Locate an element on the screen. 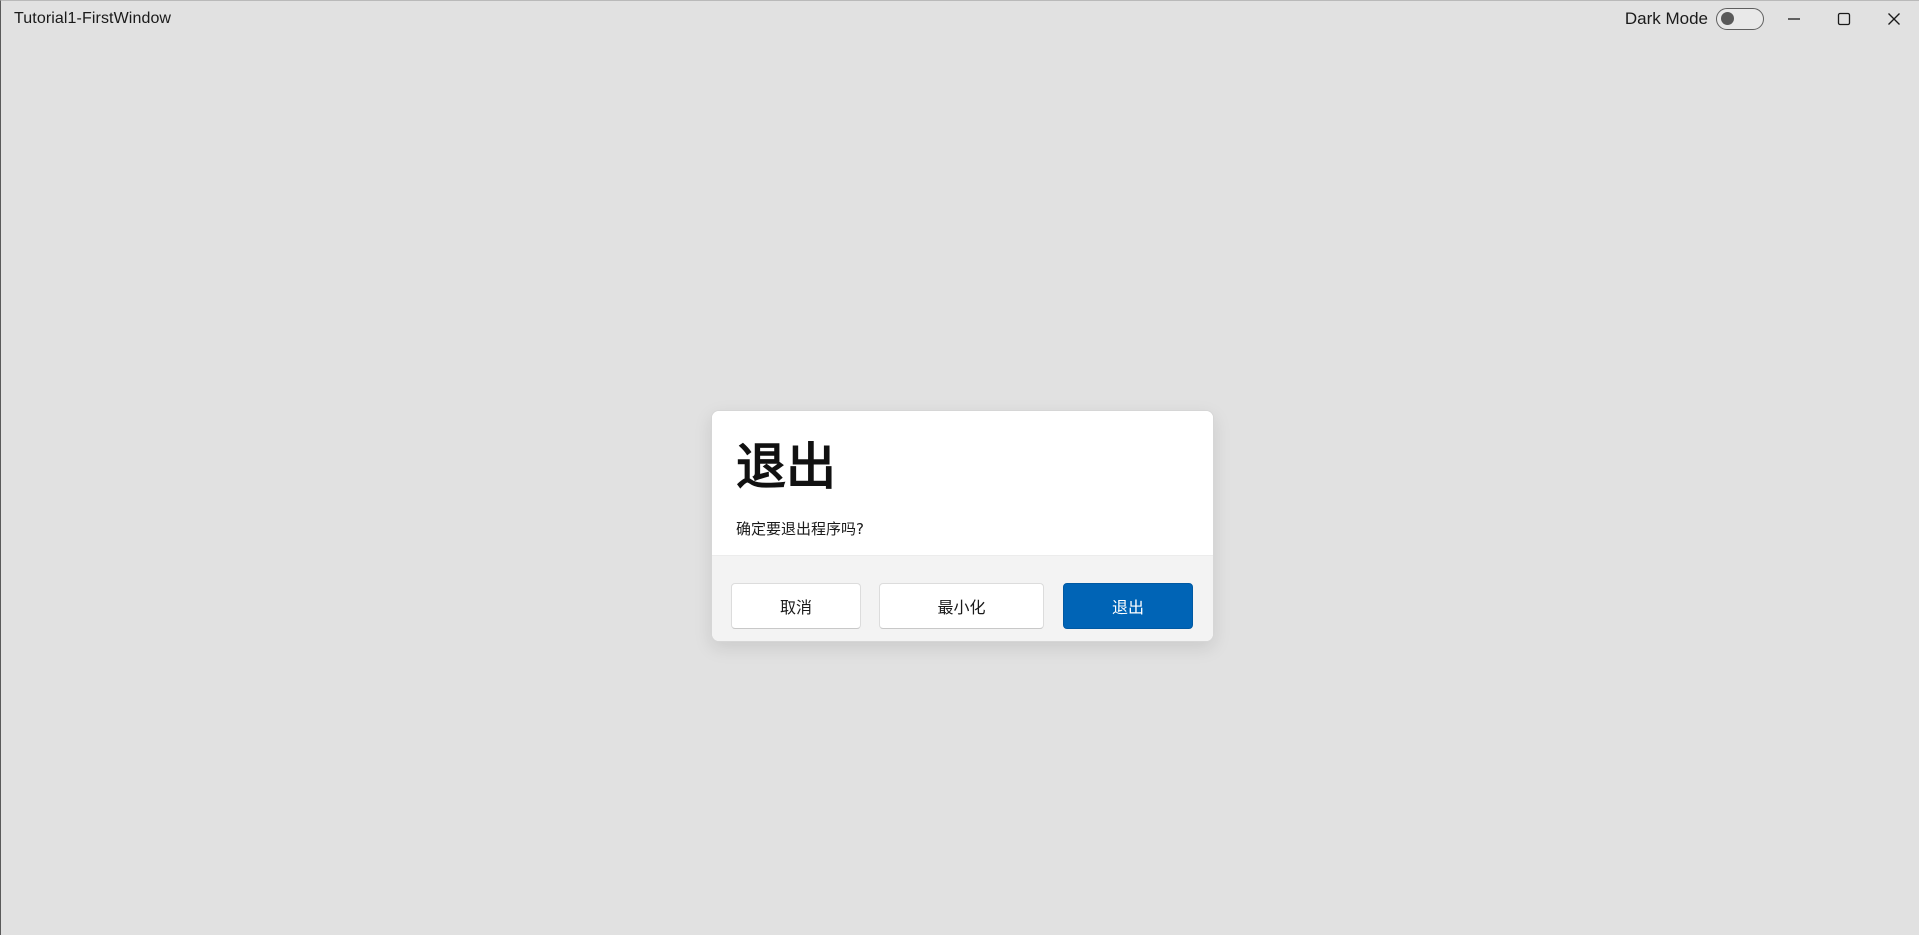  close-button is located at coordinates (1894, 19).